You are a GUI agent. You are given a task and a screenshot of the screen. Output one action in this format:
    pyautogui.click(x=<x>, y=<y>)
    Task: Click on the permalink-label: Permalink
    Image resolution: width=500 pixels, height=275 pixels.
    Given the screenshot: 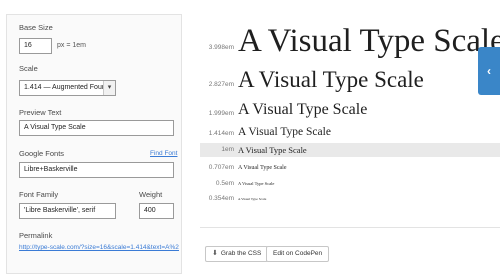 What is the action you would take?
    pyautogui.click(x=36, y=235)
    